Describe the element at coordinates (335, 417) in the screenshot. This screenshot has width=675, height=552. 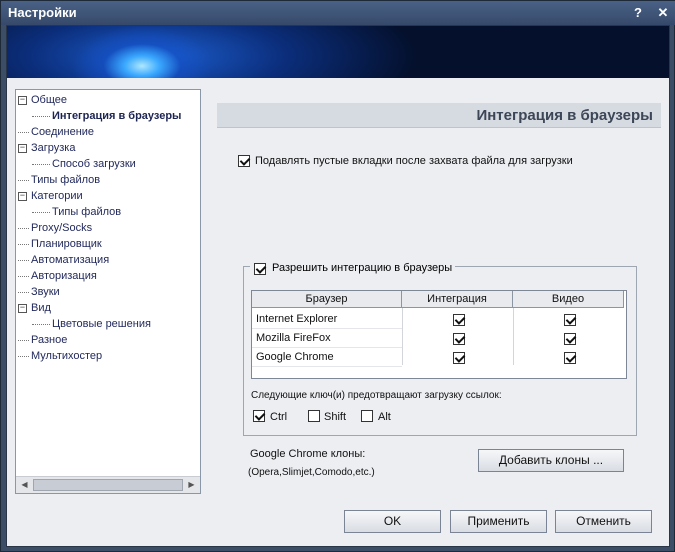
I see `shift-label: Shift` at that location.